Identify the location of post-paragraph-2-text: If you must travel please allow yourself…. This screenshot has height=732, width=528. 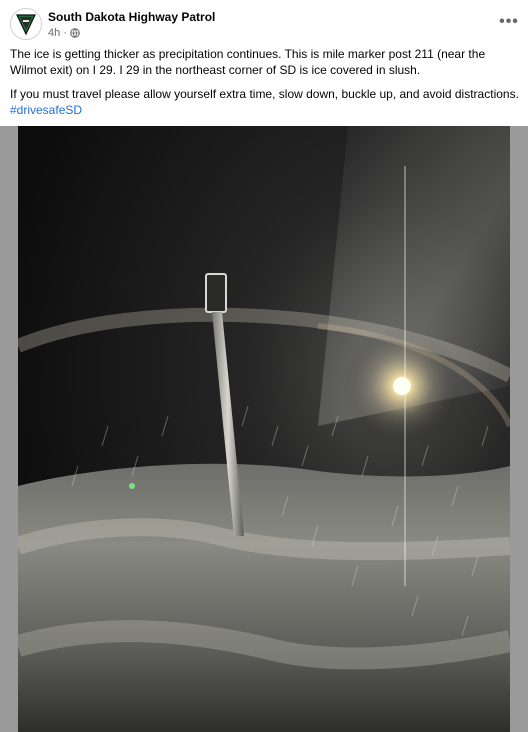
(264, 94).